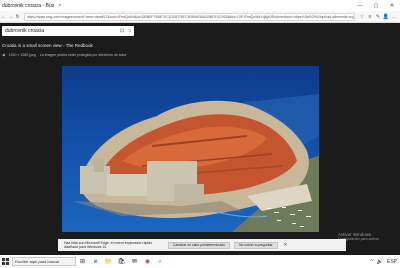  I want to click on taskbar-search: Escribe aquí para buscar, so click(44, 261).